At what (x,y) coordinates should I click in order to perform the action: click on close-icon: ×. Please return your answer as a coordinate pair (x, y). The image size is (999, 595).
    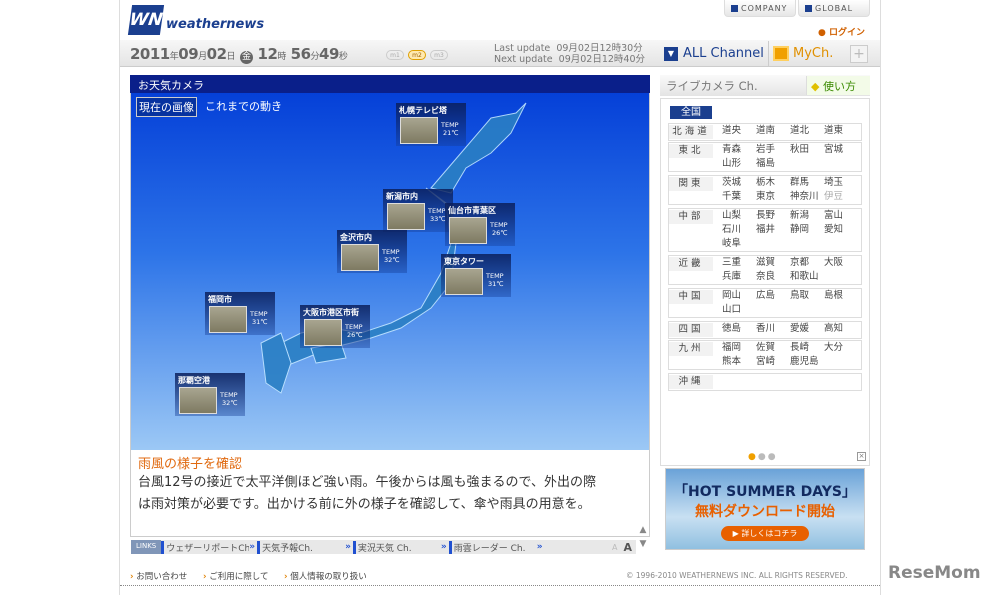
    Looking at the image, I should click on (861, 456).